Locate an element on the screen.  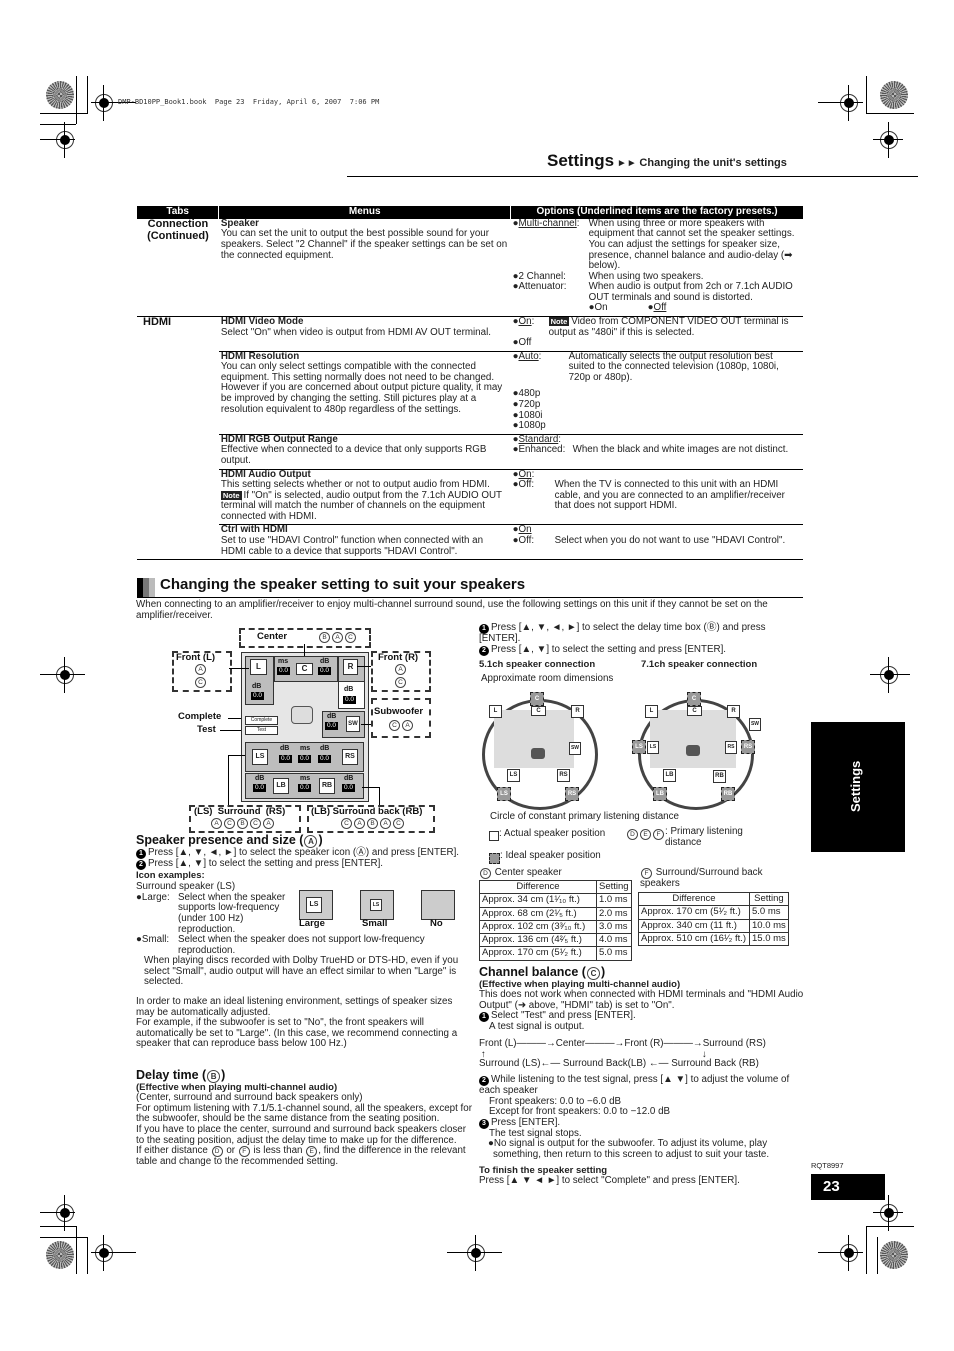
speaker-icon: LS is located at coordinates (513, 775).